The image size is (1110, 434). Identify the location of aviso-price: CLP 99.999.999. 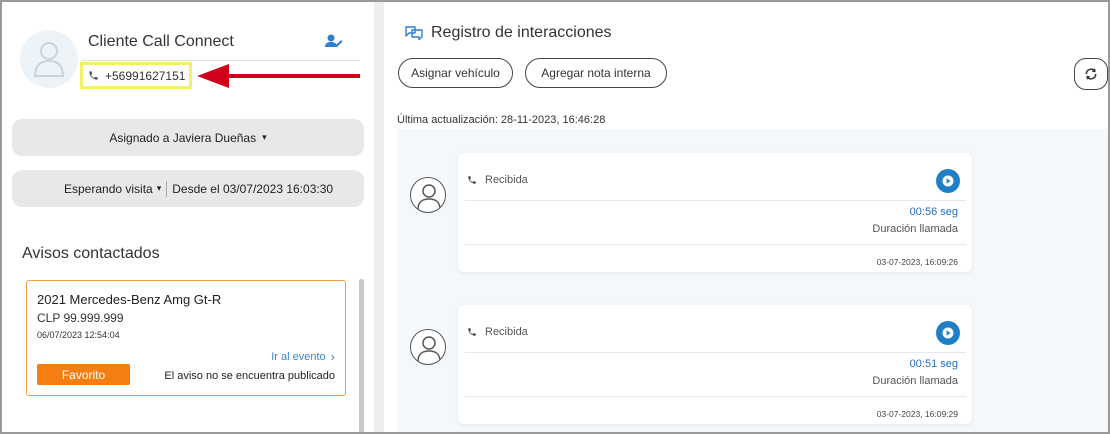
(80, 318).